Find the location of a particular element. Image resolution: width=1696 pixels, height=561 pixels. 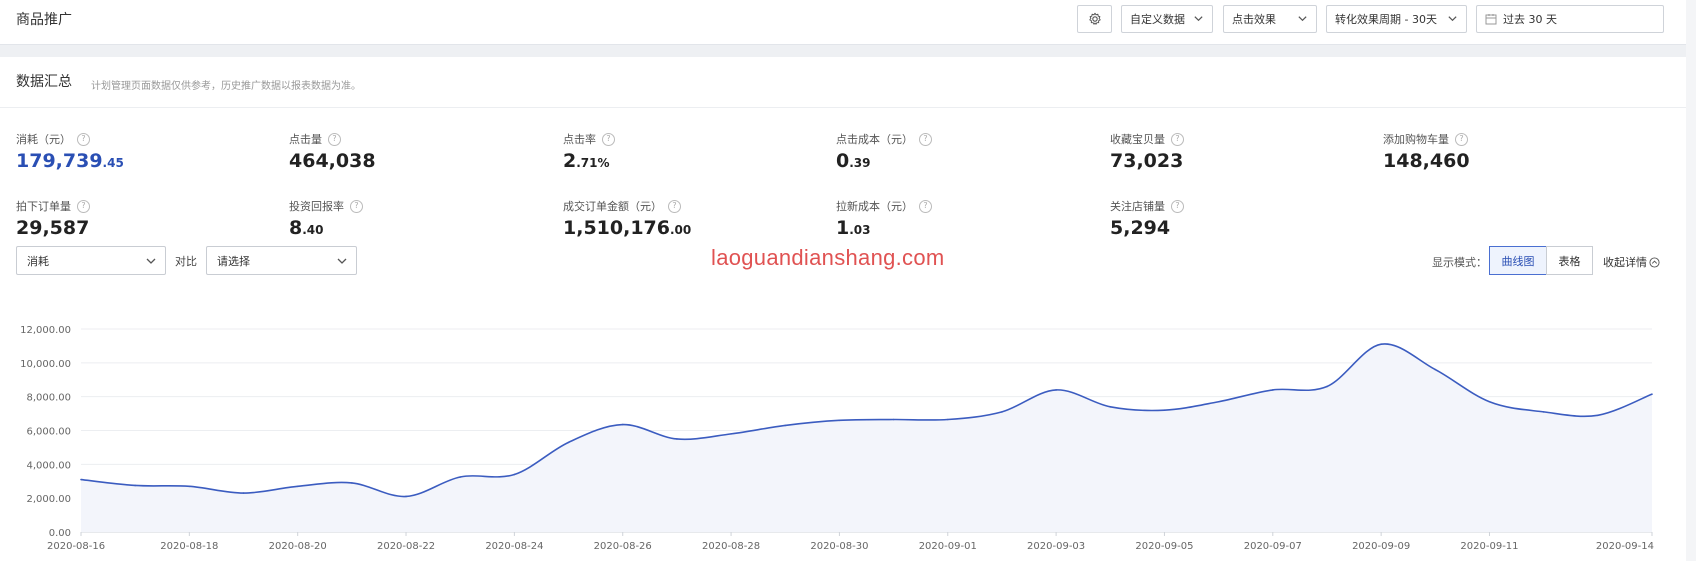

x-tick-label: 2020-08-16 is located at coordinates (76, 546).